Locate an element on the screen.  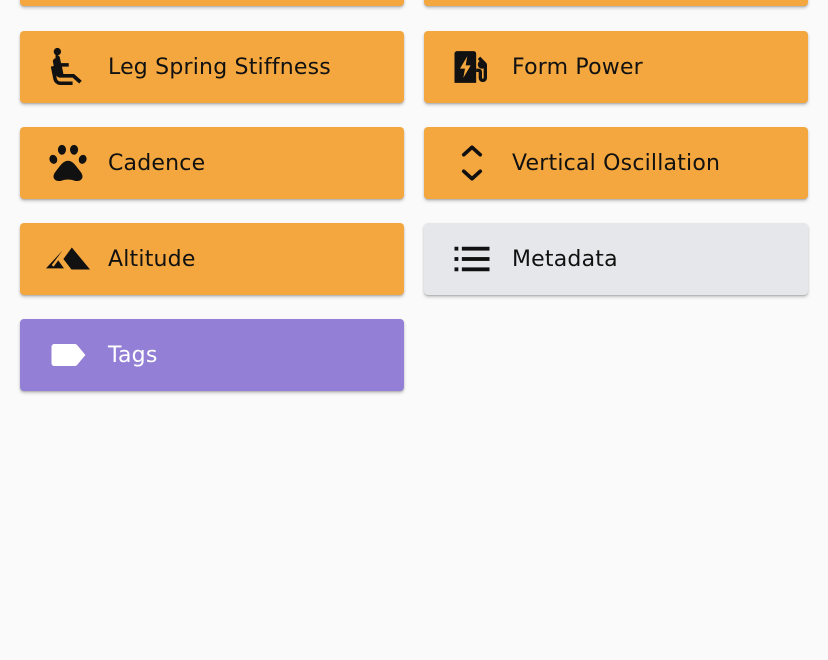
list-icon is located at coordinates (472, 259).